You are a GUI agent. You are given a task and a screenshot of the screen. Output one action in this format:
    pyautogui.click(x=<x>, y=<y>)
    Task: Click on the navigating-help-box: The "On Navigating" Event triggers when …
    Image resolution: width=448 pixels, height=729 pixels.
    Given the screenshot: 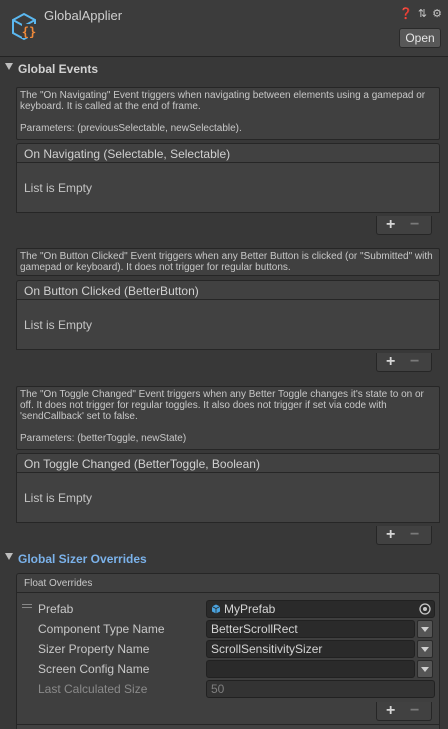 What is the action you would take?
    pyautogui.click(x=228, y=113)
    